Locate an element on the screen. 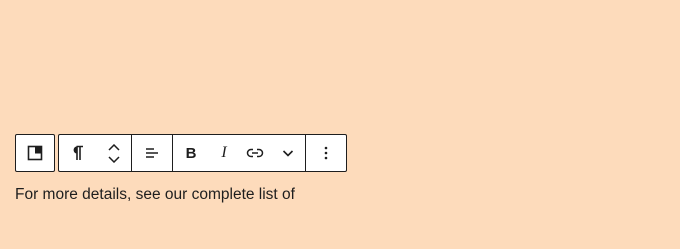  block-switcher-button is located at coordinates (35, 153).